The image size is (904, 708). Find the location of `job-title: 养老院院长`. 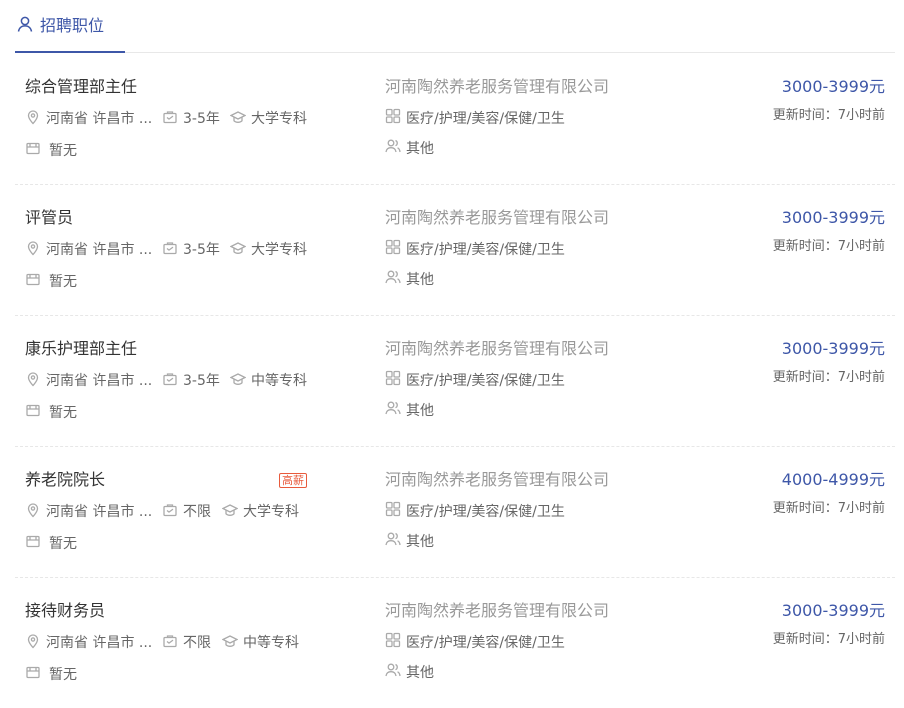

job-title: 养老院院长 is located at coordinates (65, 480).